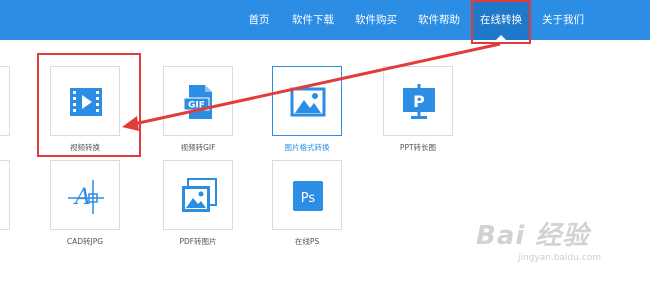  I want to click on watermark-logo: Bai 经验, so click(533, 236).